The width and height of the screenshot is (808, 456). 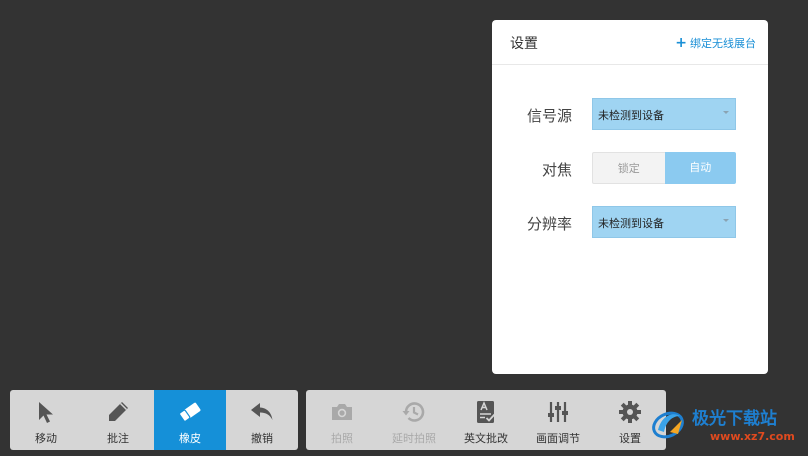 I want to click on undo-icon, so click(x=262, y=411).